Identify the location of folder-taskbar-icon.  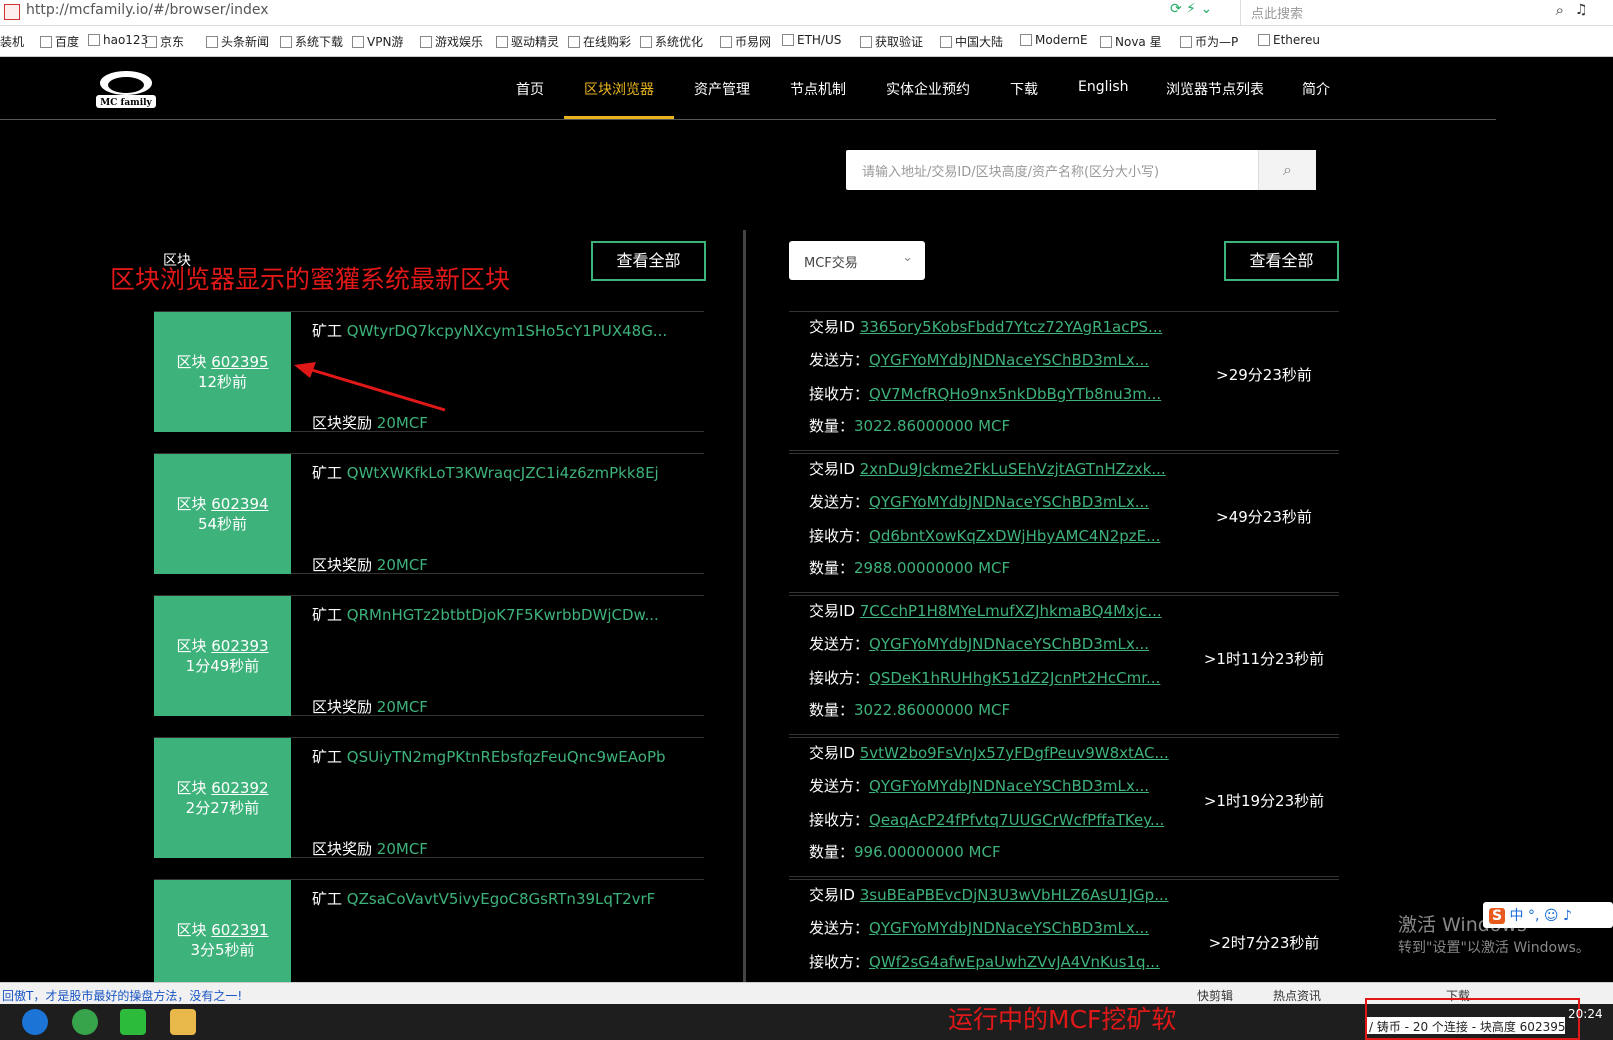
(183, 1022).